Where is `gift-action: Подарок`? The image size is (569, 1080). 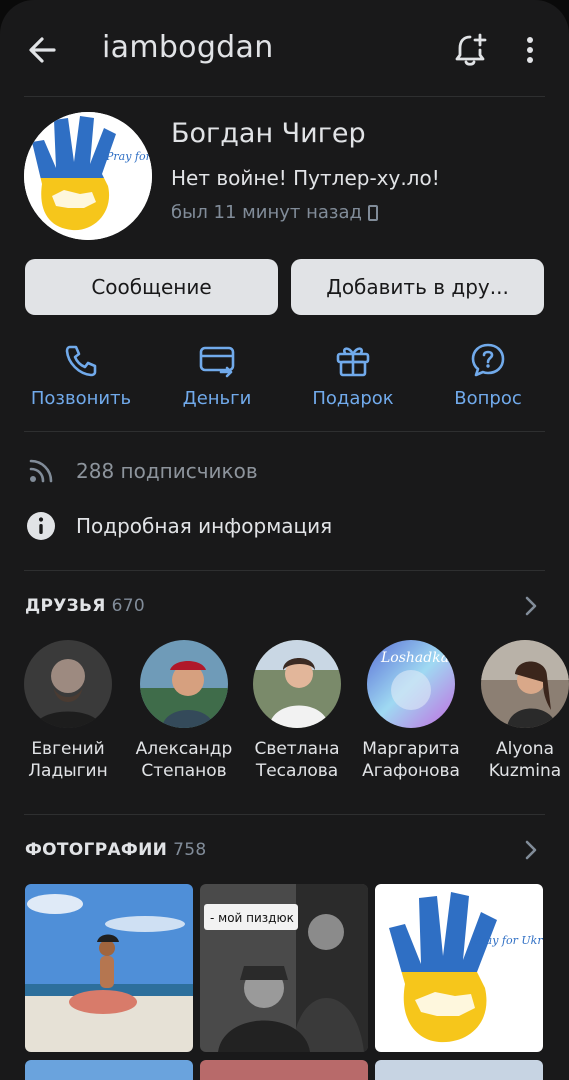
gift-action: Подарок is located at coordinates (353, 374).